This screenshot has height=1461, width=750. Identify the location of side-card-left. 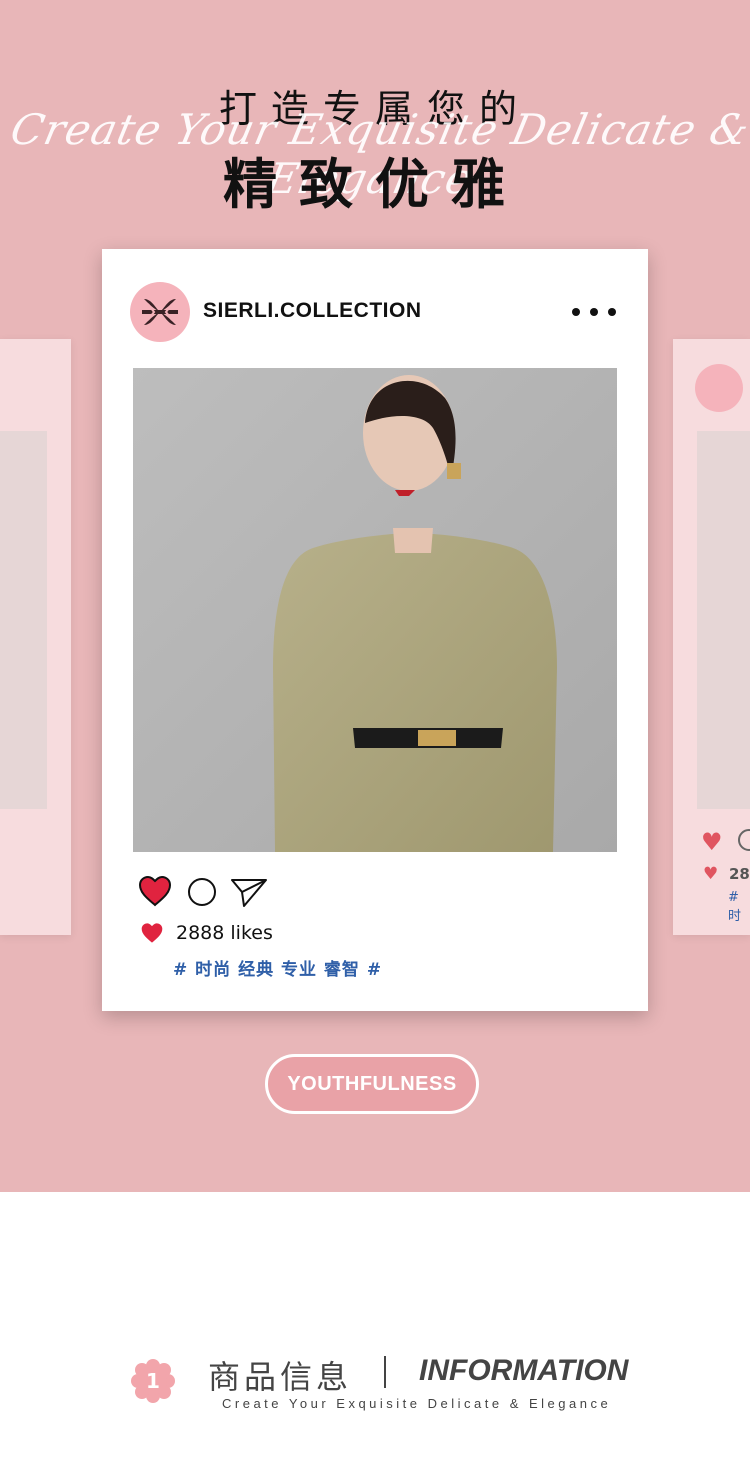
(35, 637).